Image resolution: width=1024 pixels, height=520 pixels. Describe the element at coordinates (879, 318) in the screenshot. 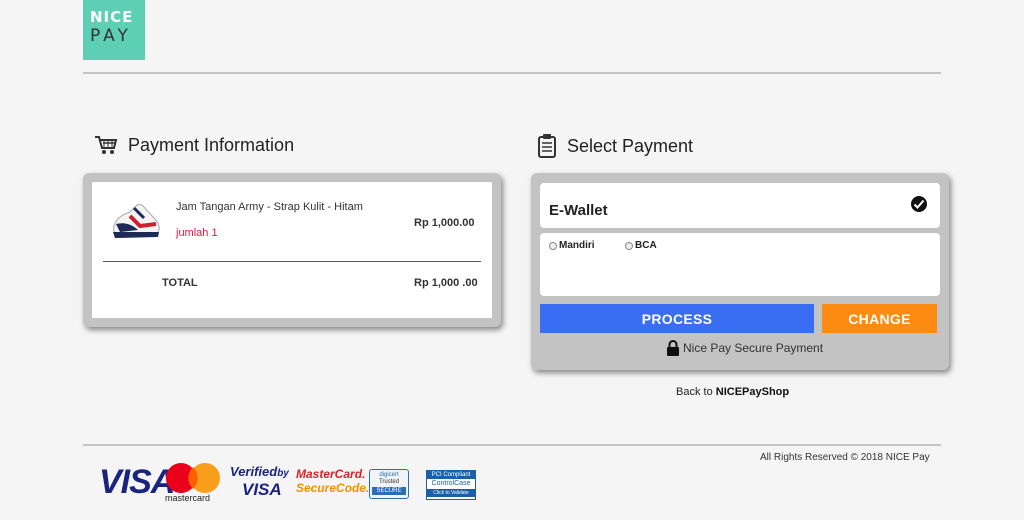

I see `change-button: CHANGE` at that location.